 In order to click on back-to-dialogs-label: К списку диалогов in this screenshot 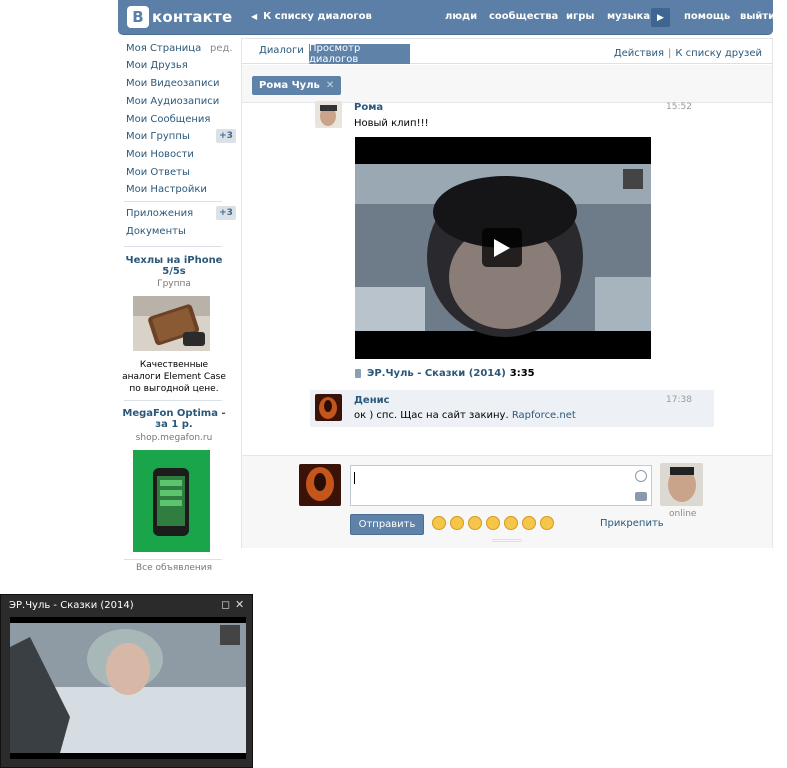, I will do `click(317, 16)`.